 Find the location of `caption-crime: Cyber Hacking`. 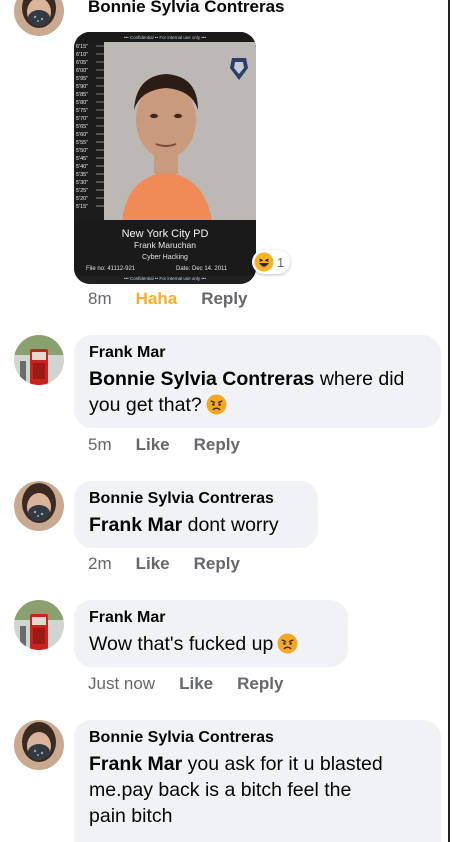

caption-crime: Cyber Hacking is located at coordinates (165, 257).